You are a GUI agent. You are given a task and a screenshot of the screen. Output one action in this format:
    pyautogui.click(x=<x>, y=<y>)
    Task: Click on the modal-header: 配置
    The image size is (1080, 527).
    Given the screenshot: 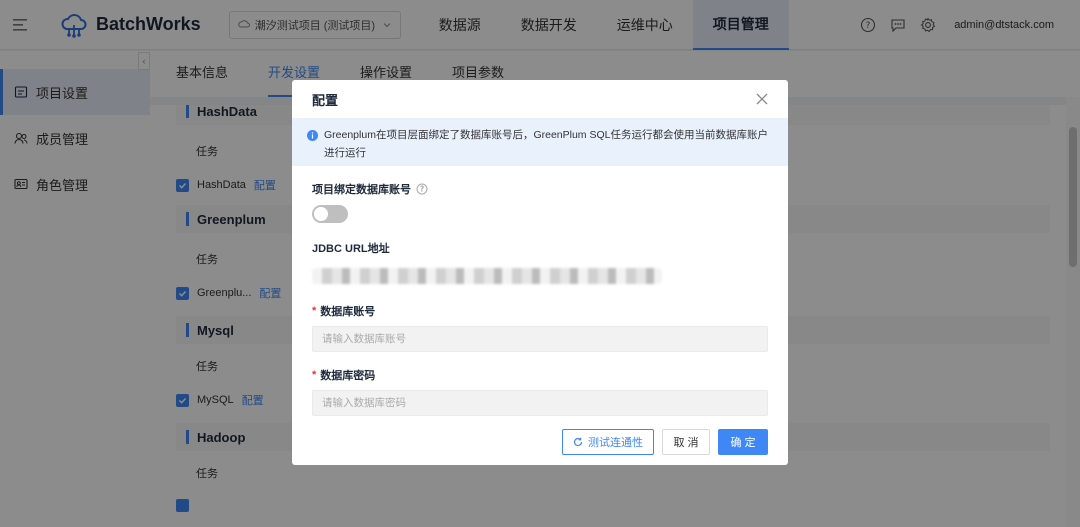 What is the action you would take?
    pyautogui.click(x=540, y=99)
    